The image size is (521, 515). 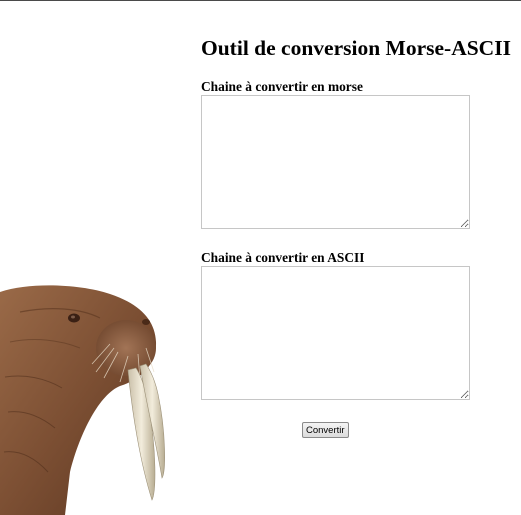 I want to click on morse-input-label: Chaine à convertir en morse, so click(x=282, y=86).